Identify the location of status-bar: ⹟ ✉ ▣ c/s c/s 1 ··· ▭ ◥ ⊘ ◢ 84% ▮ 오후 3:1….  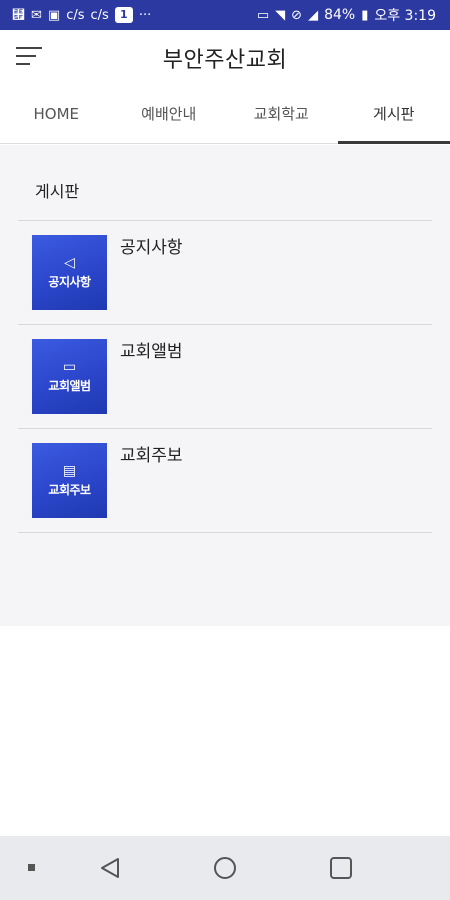
(225, 15).